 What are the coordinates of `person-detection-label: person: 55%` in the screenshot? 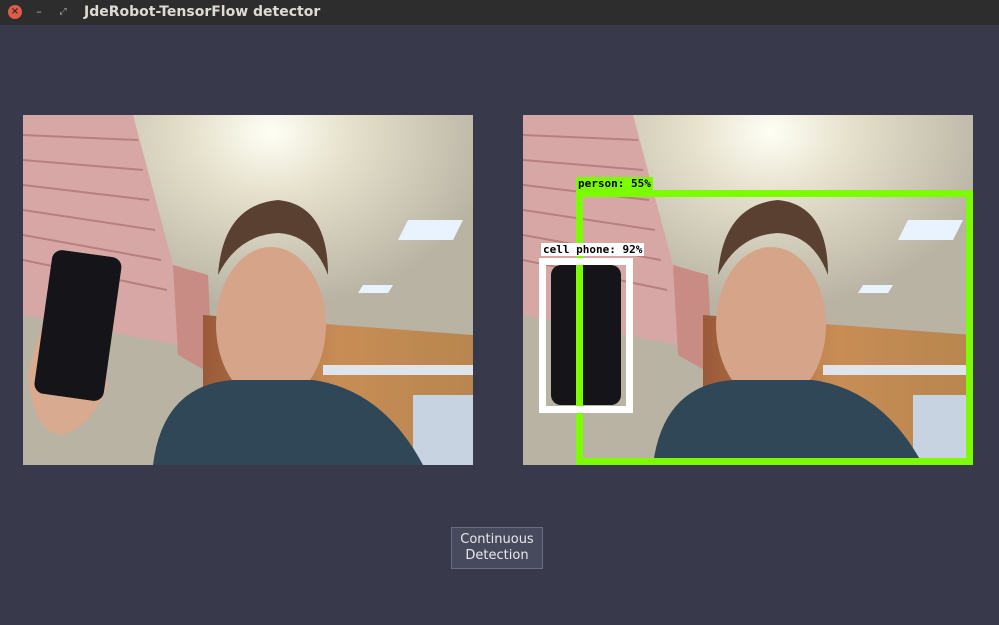 It's located at (614, 183).